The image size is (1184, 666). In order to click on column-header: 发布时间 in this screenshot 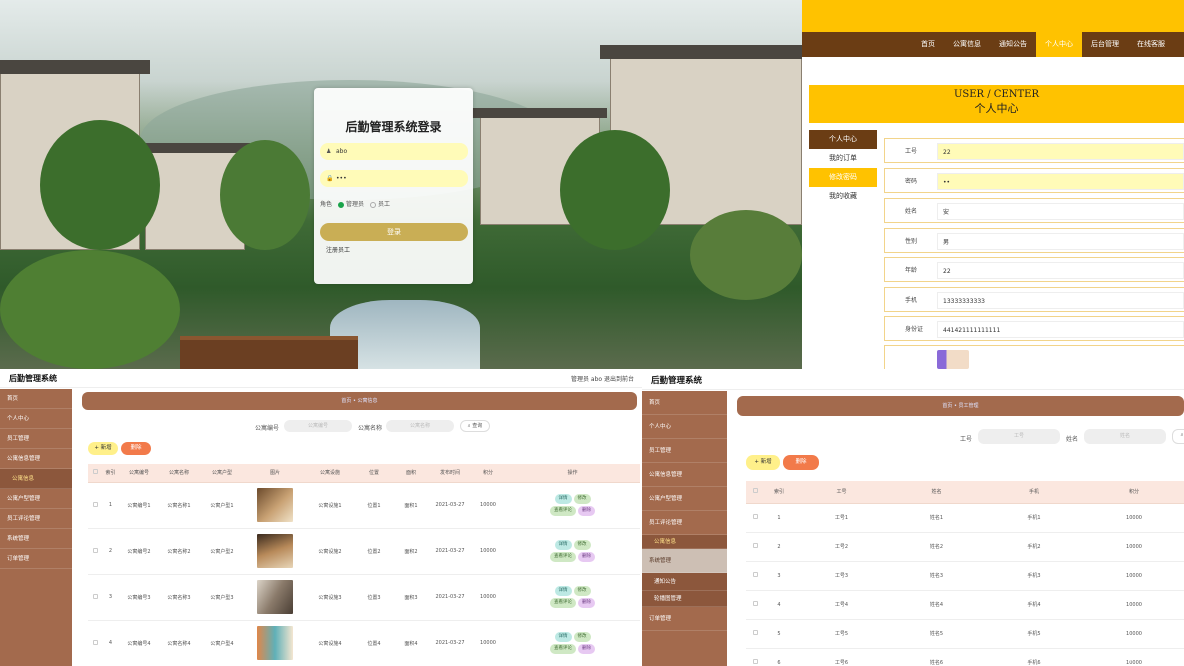, I will do `click(450, 473)`.